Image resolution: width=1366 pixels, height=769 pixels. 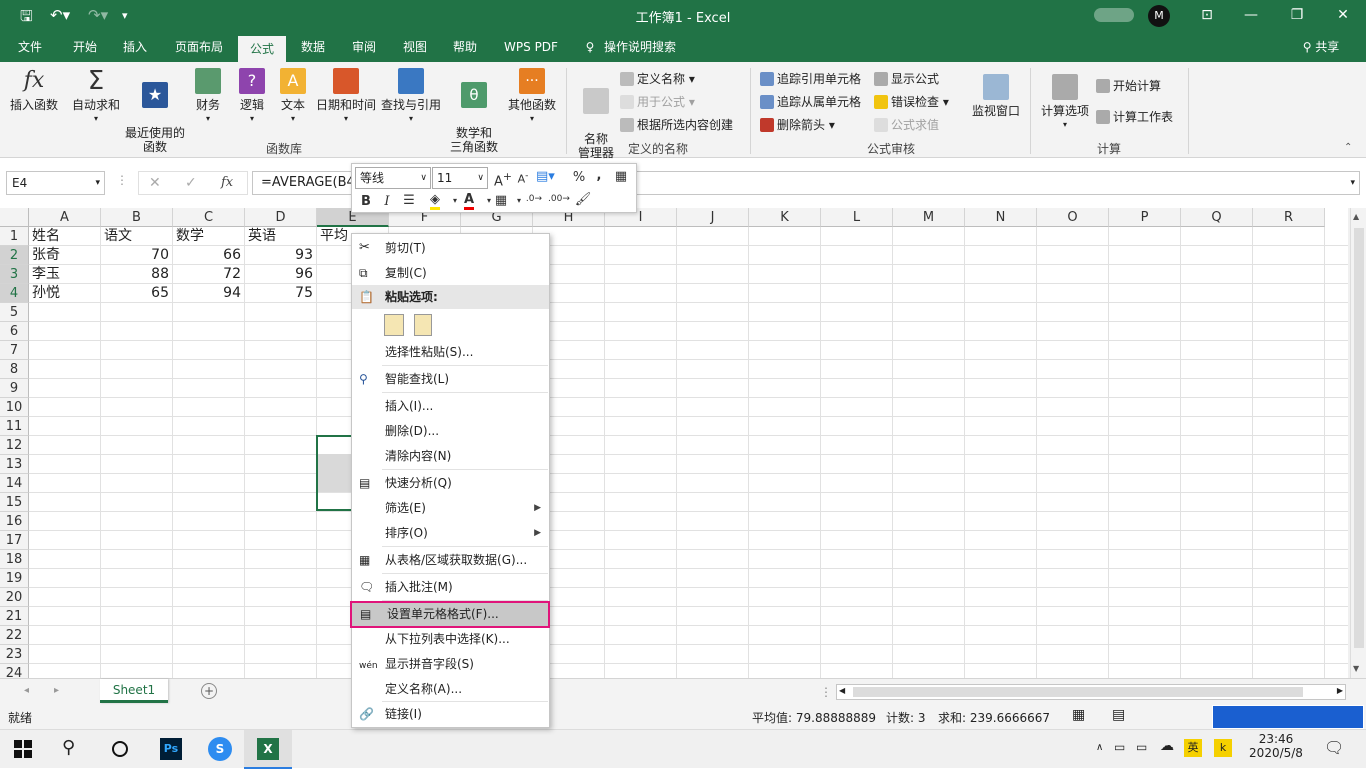 I want to click on show-formulas-button: 显示公式, so click(x=906, y=79).